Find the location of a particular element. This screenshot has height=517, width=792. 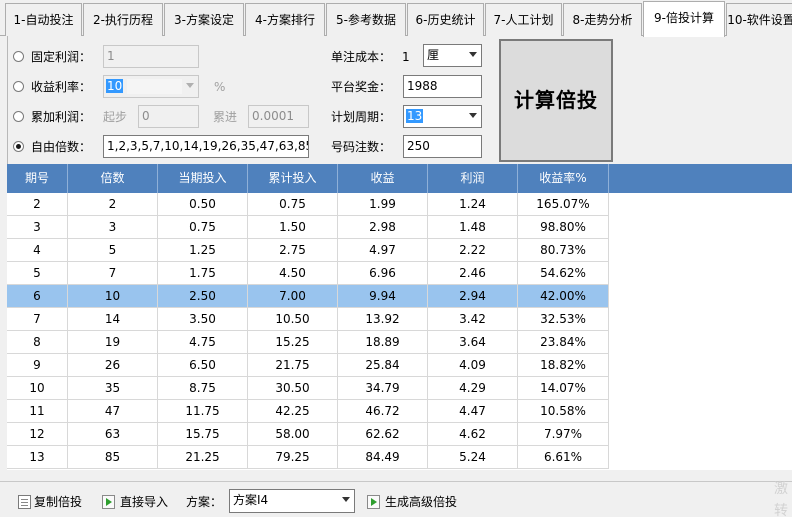

tab-auto-bet: 1-自动投注 is located at coordinates (43, 19).